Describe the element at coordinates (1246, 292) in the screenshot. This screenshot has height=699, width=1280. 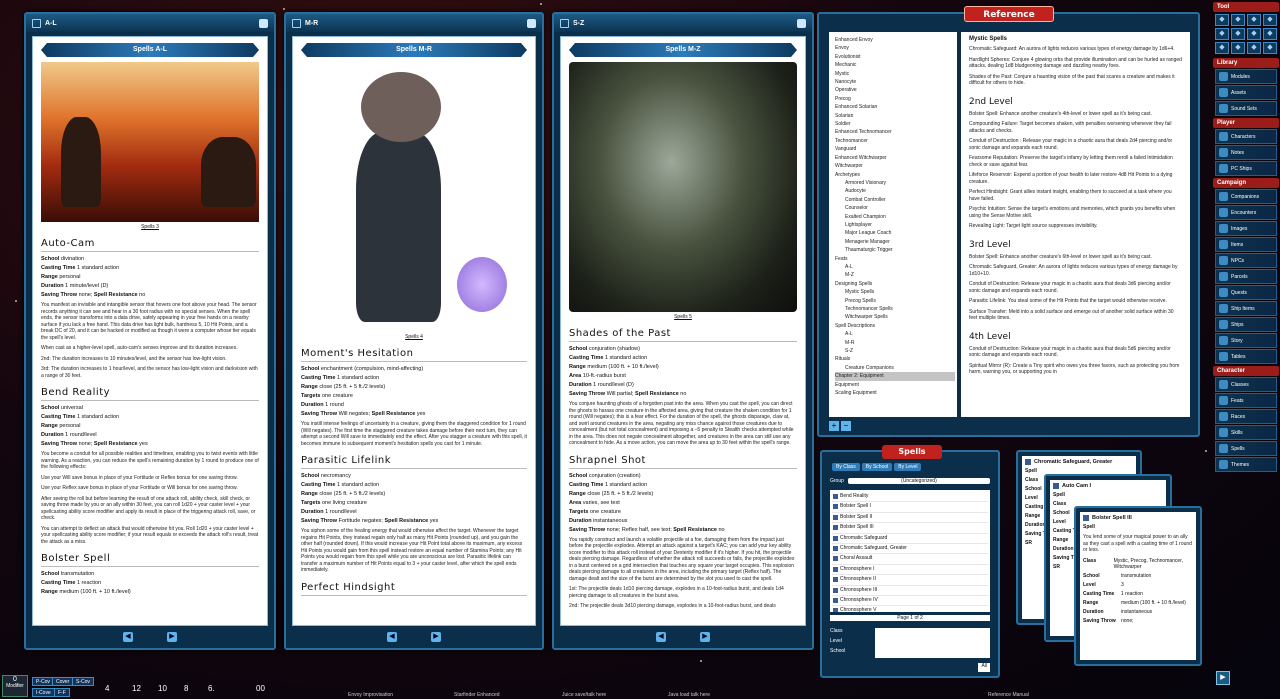
I see `sidebar-item: Quests` at that location.